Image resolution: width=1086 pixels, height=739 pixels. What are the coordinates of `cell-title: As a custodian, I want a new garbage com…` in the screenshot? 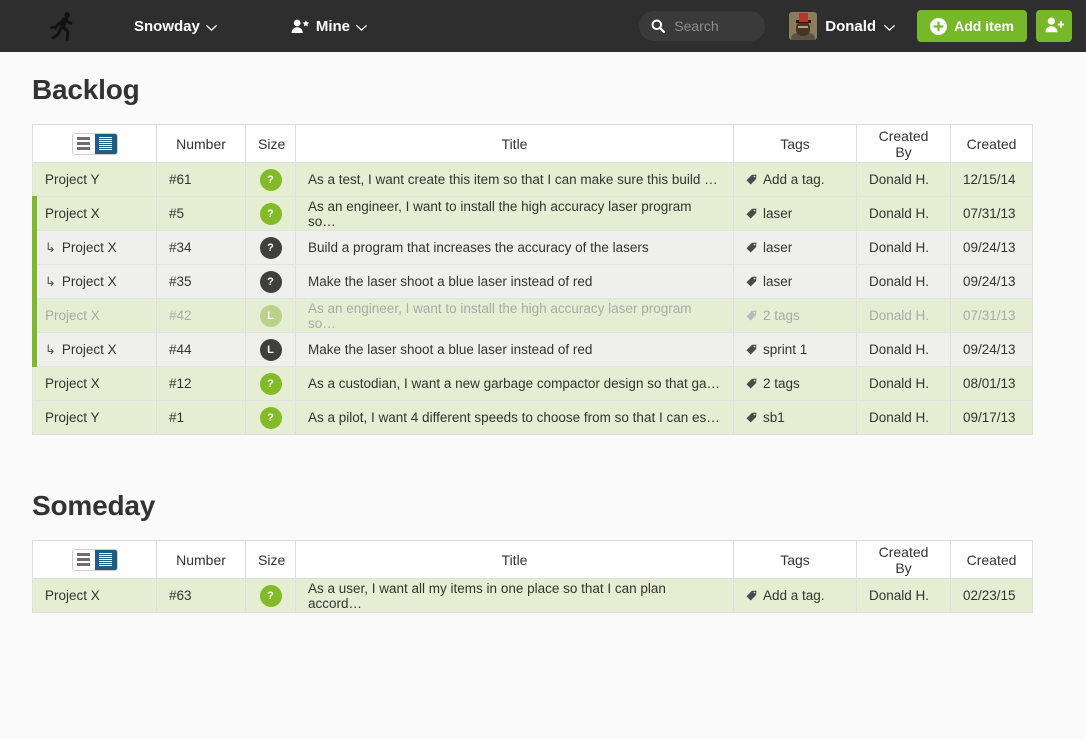 It's located at (514, 383).